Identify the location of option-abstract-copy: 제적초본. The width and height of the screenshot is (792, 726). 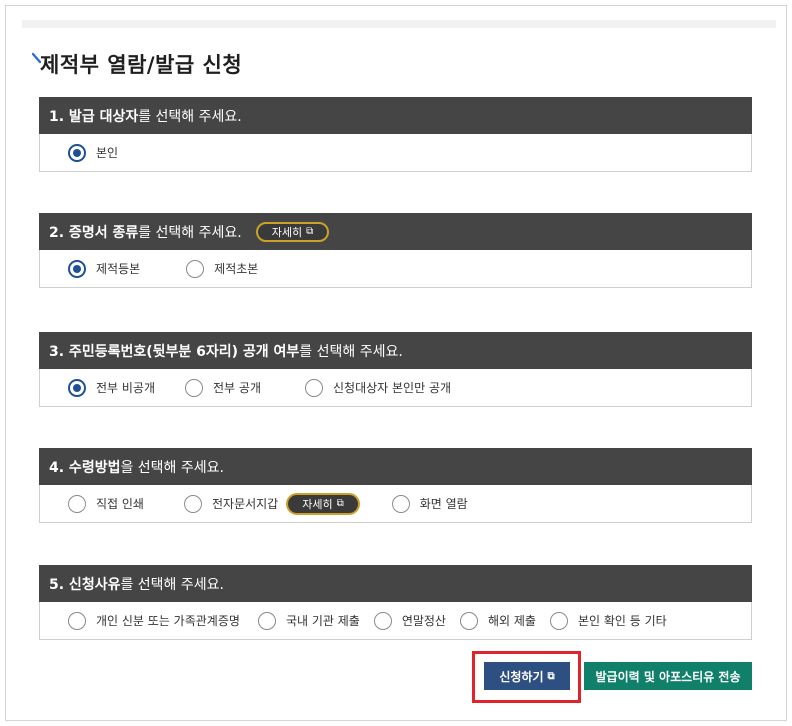
(222, 268).